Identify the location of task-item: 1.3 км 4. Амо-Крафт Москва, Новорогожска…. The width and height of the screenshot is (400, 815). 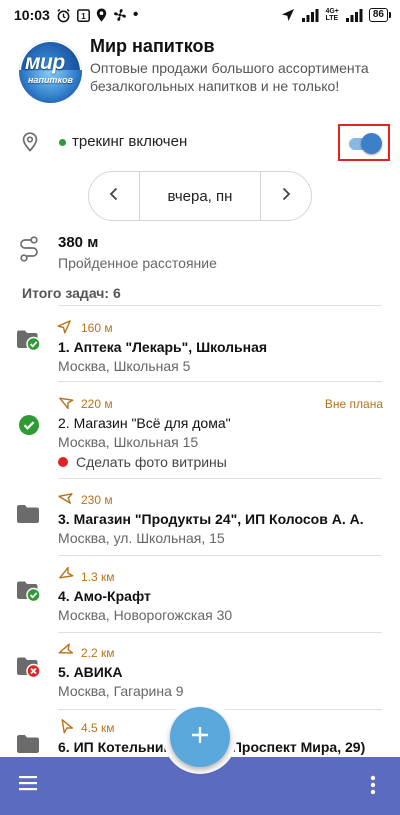
(200, 596).